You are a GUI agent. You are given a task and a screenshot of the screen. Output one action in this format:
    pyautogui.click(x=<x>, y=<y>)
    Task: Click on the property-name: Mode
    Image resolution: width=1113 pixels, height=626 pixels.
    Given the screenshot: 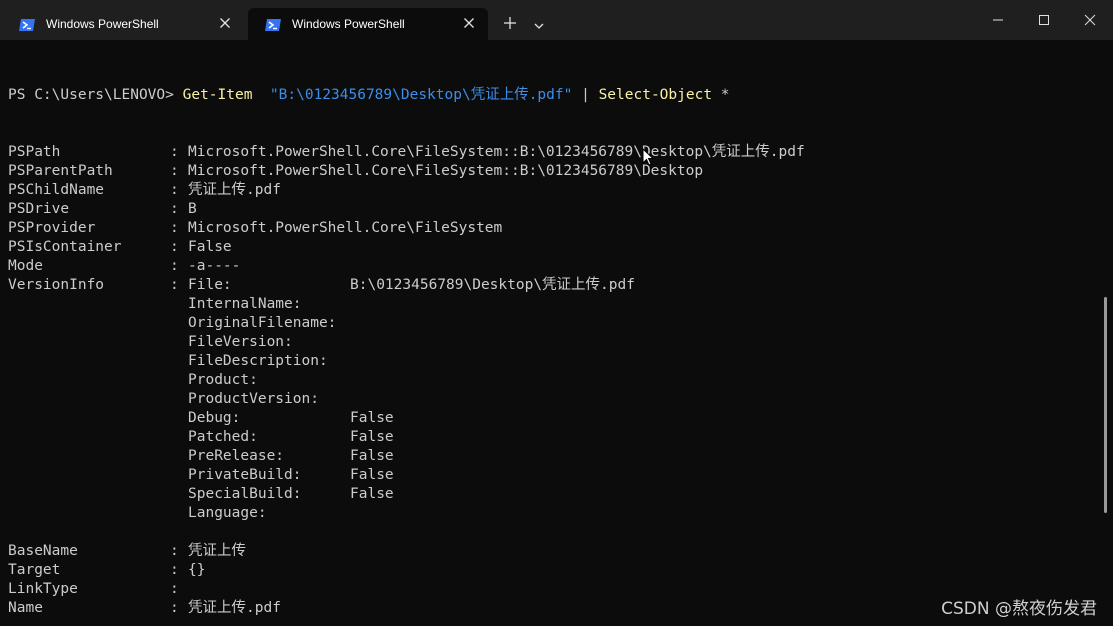 What is the action you would take?
    pyautogui.click(x=25, y=266)
    